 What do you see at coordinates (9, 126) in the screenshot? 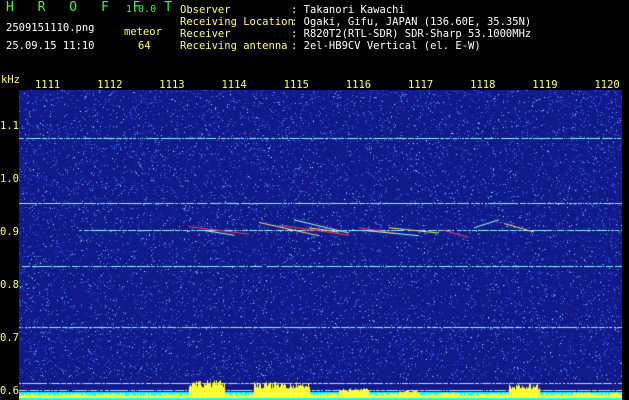
I see `y-tick-label: 1.1` at bounding box center [9, 126].